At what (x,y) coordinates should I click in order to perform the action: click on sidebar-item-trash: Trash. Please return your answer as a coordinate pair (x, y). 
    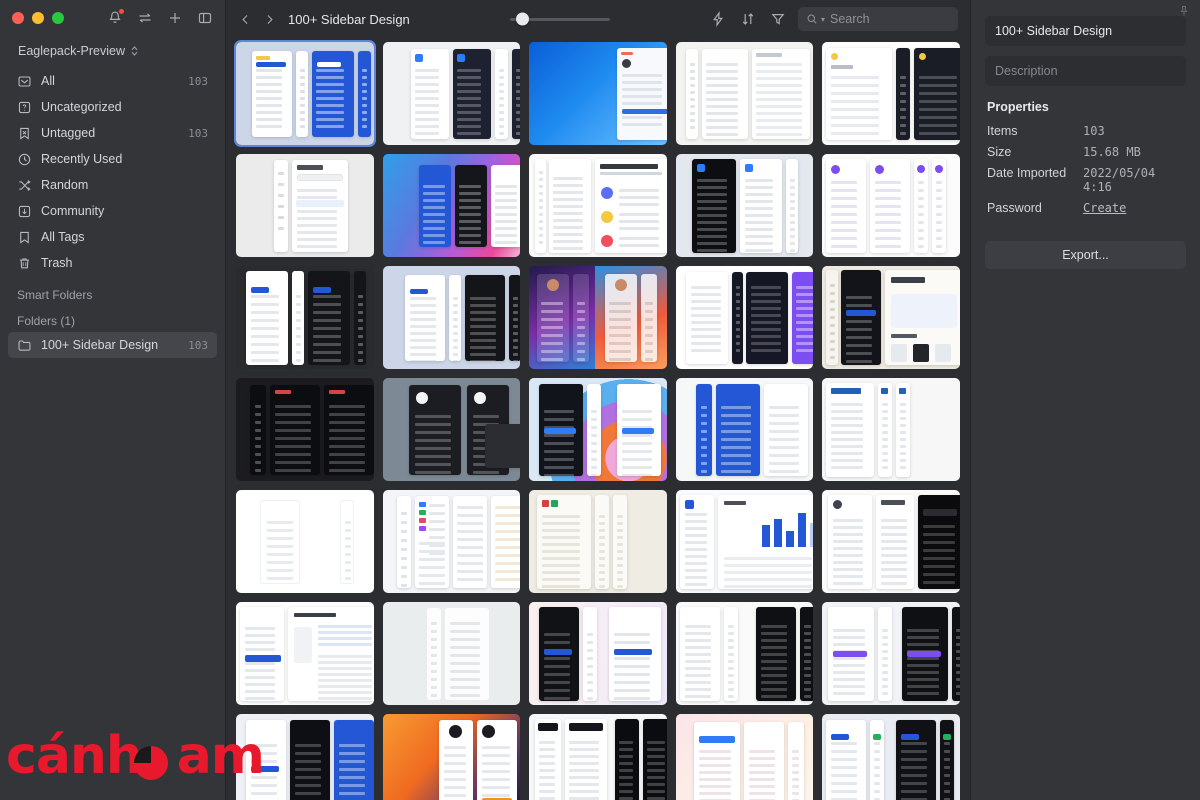
    Looking at the image, I should click on (112, 263).